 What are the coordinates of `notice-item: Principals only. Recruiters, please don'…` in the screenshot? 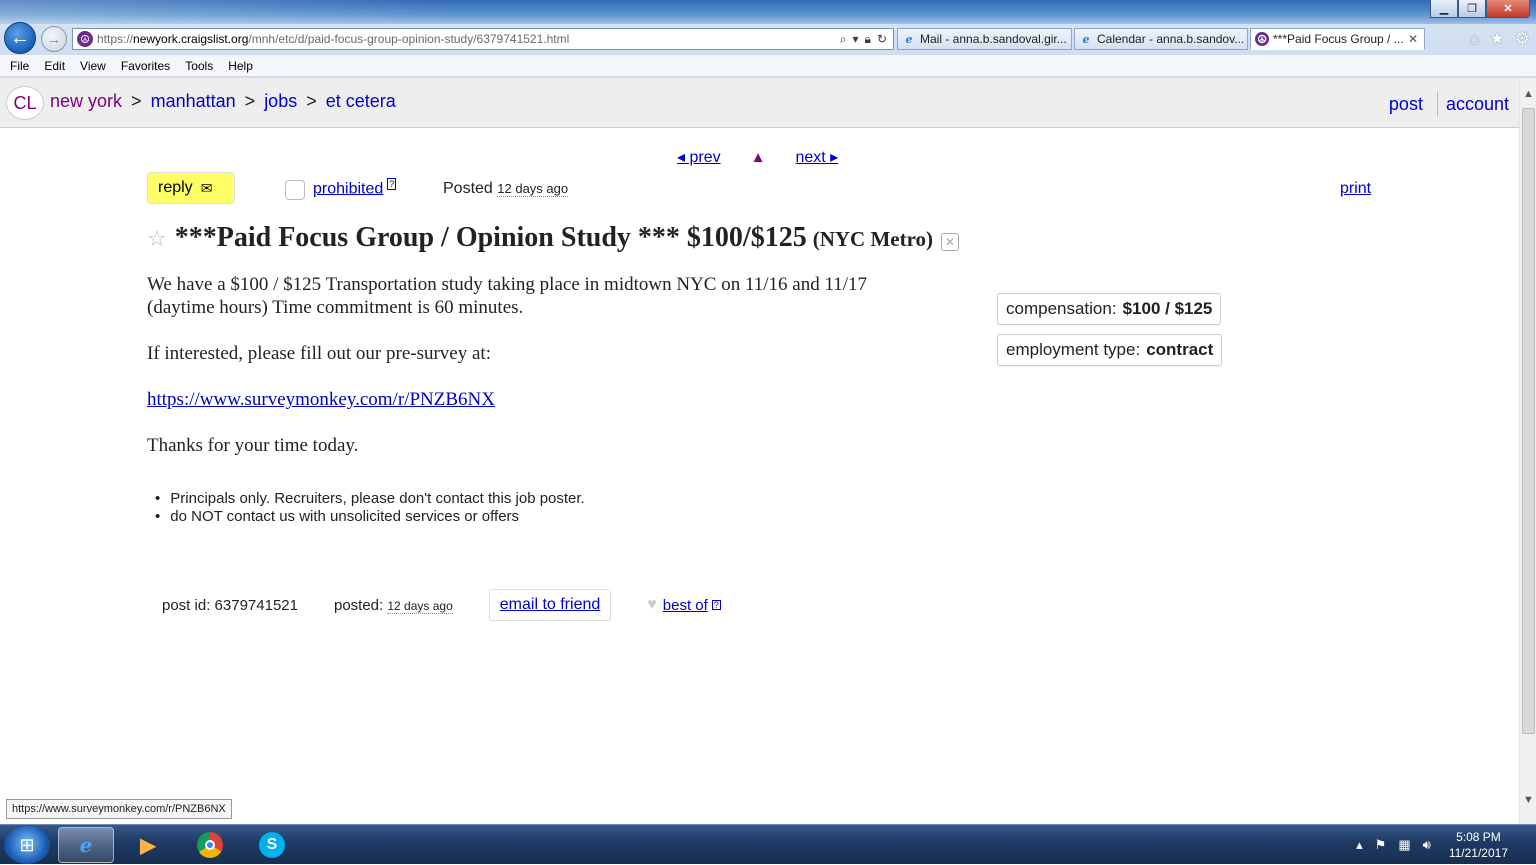 It's located at (369, 499).